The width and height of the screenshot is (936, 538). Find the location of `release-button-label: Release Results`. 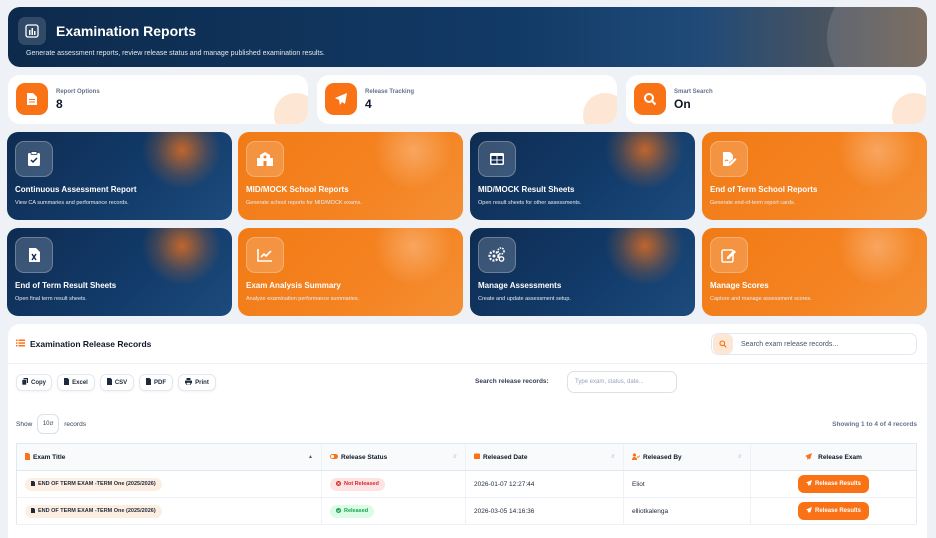

release-button-label: Release Results is located at coordinates (838, 511).